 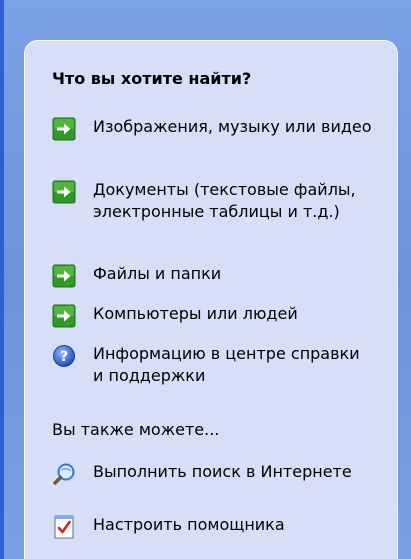 I want to click on option-change-preferences: Настроить помощника, so click(x=212, y=526).